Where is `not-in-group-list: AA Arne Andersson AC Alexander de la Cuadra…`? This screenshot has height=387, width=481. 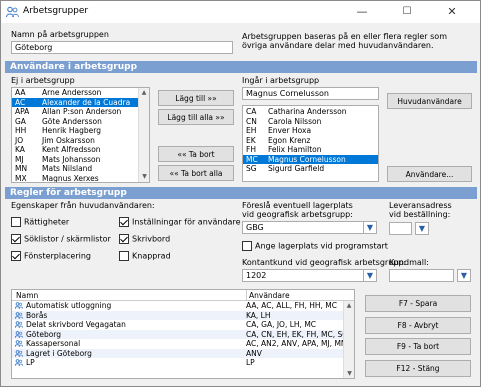 not-in-group-list: AA Arne Andersson AC Alexander de la Cuadra… is located at coordinates (80, 135).